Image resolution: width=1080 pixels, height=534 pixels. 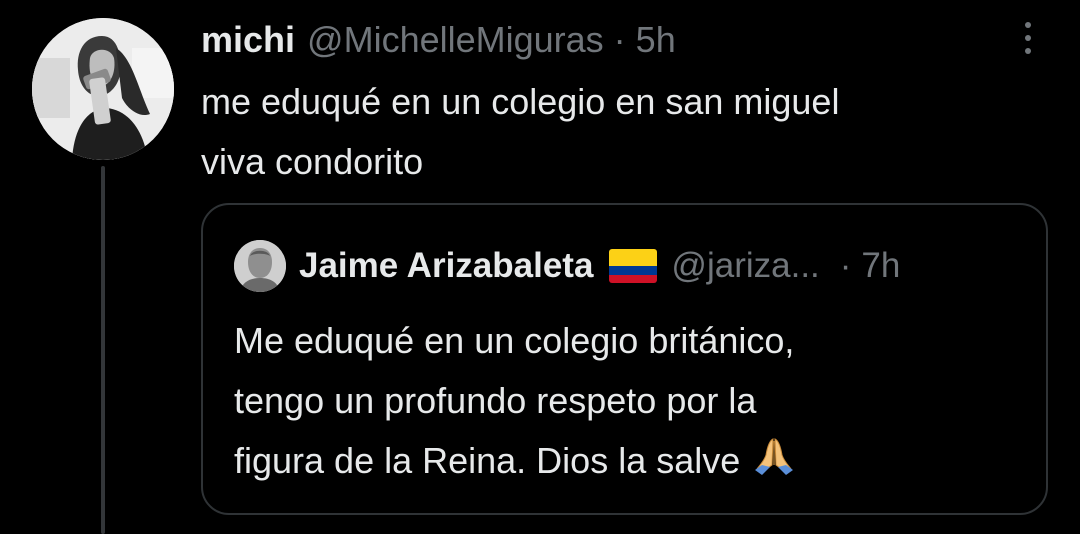 I want to click on more-vertical-icon, so click(x=1028, y=38).